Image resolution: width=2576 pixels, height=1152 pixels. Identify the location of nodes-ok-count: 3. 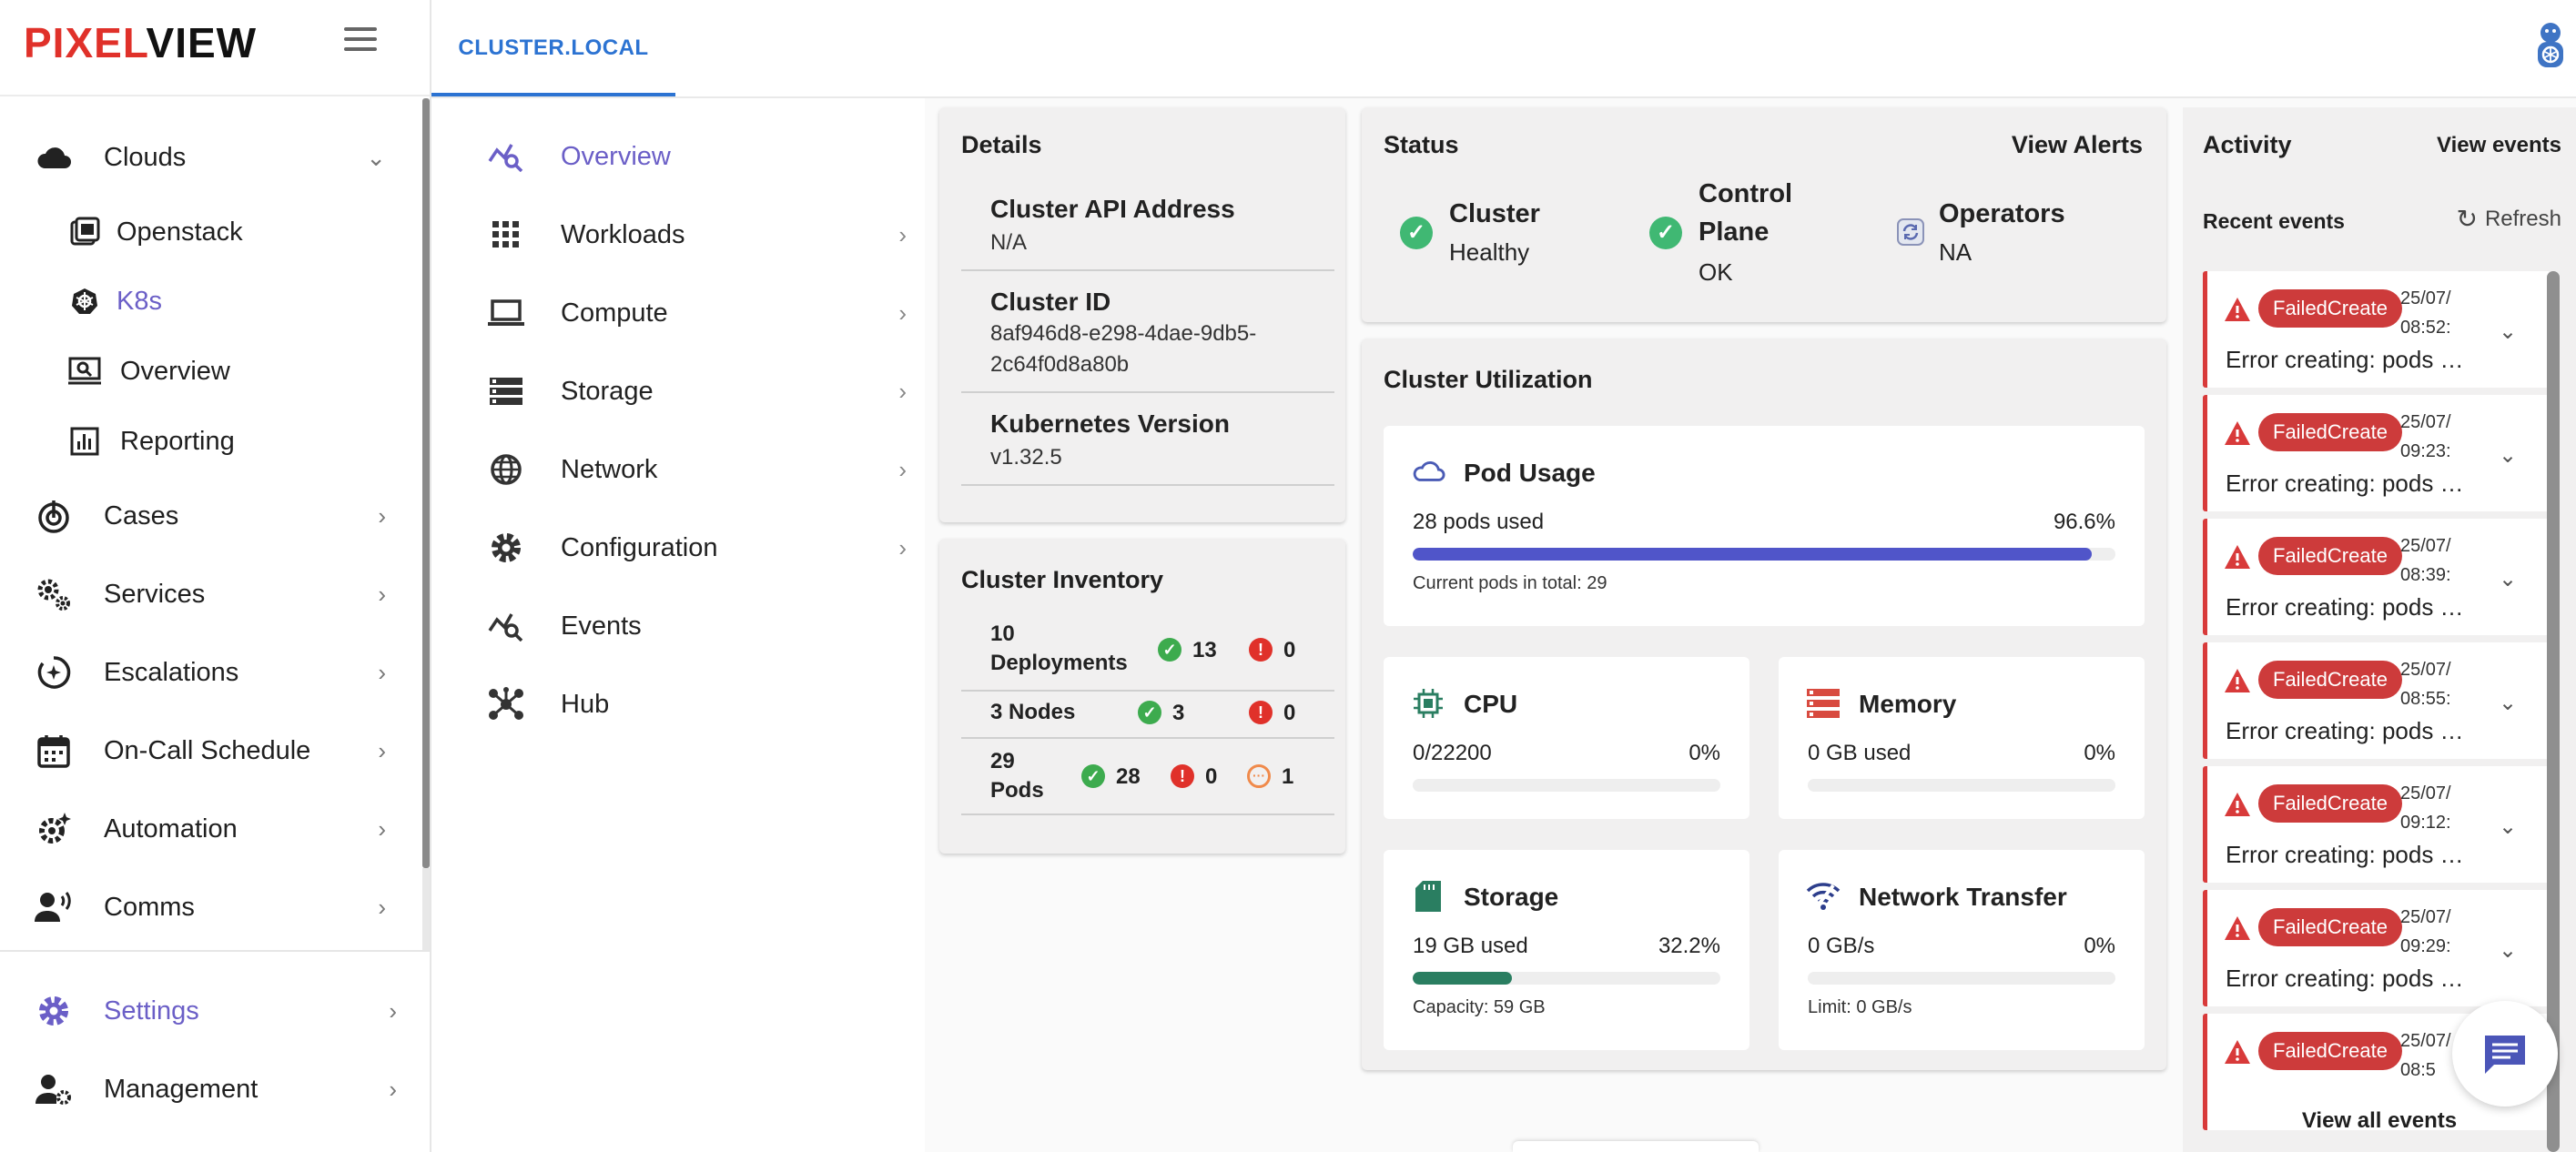
(1178, 713).